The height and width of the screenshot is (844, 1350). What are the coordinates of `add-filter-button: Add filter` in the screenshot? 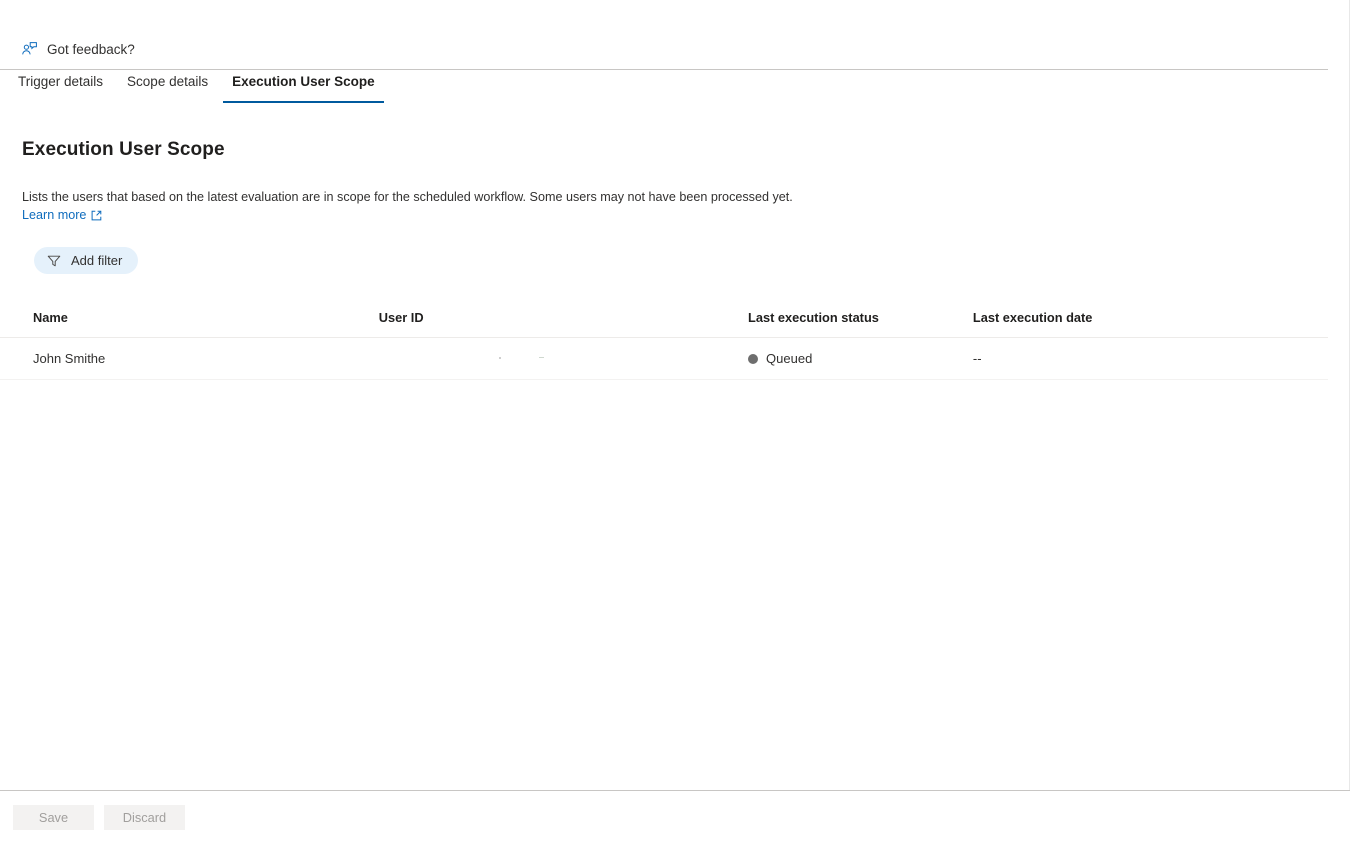 It's located at (86, 260).